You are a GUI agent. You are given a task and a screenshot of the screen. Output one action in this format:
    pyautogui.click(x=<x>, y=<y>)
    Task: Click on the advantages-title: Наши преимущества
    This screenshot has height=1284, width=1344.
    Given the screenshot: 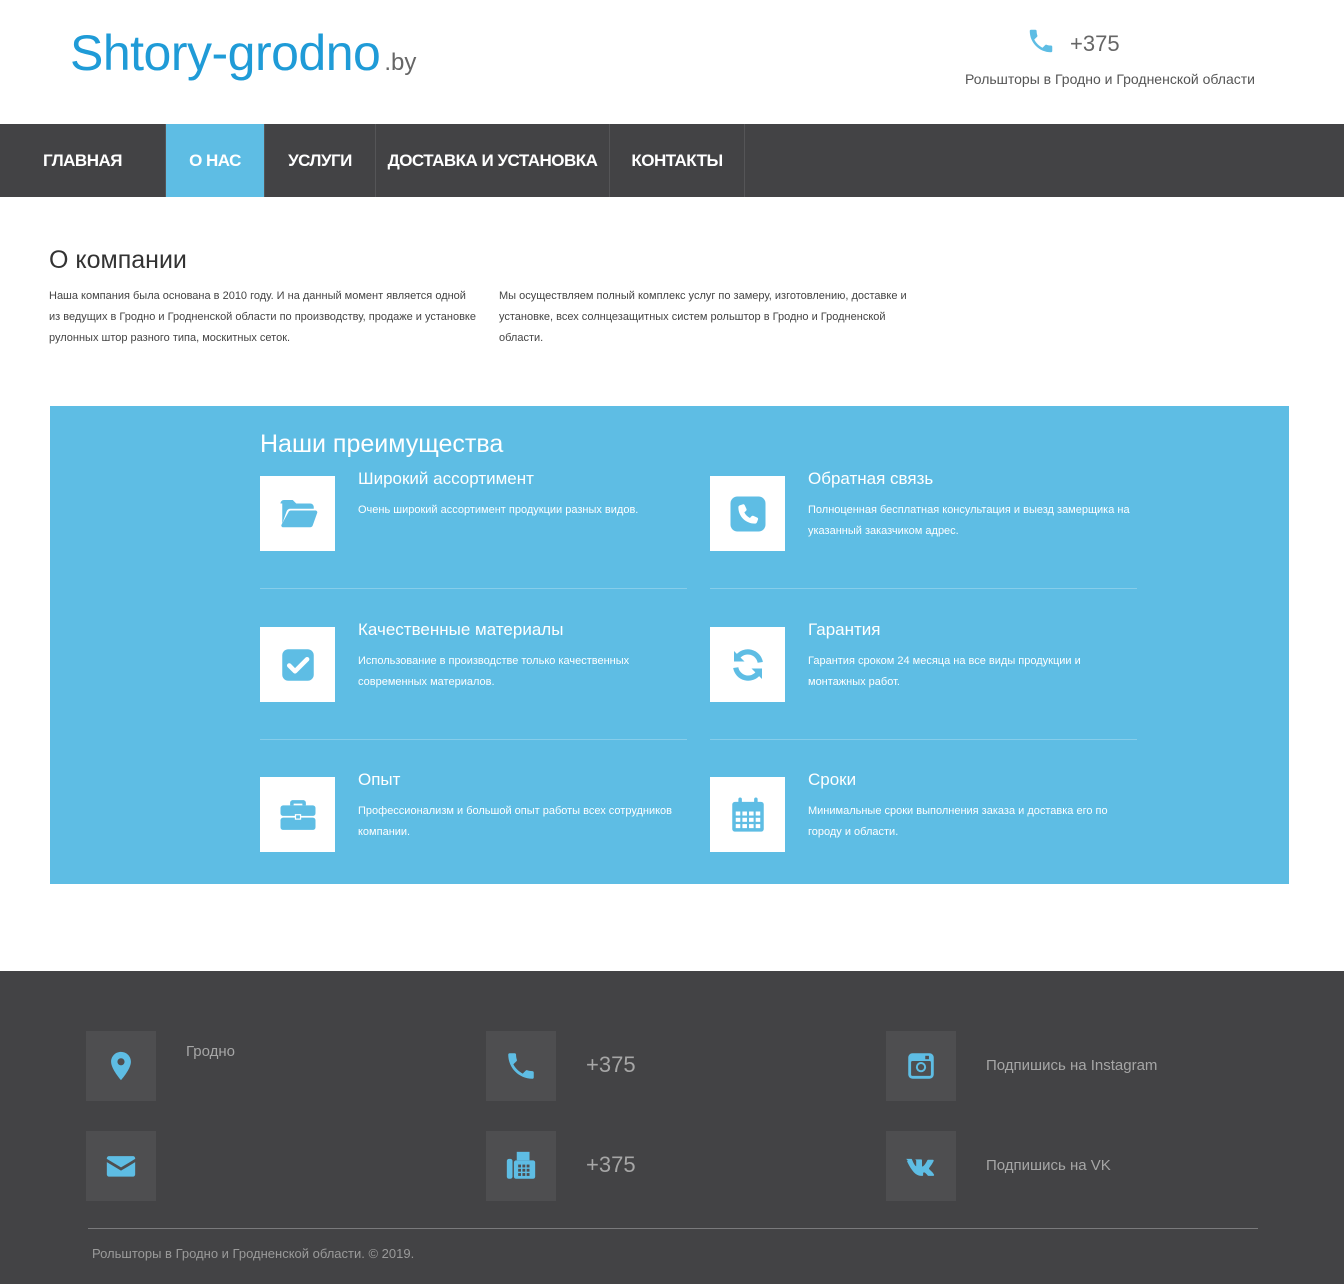 What is the action you would take?
    pyautogui.click(x=382, y=444)
    